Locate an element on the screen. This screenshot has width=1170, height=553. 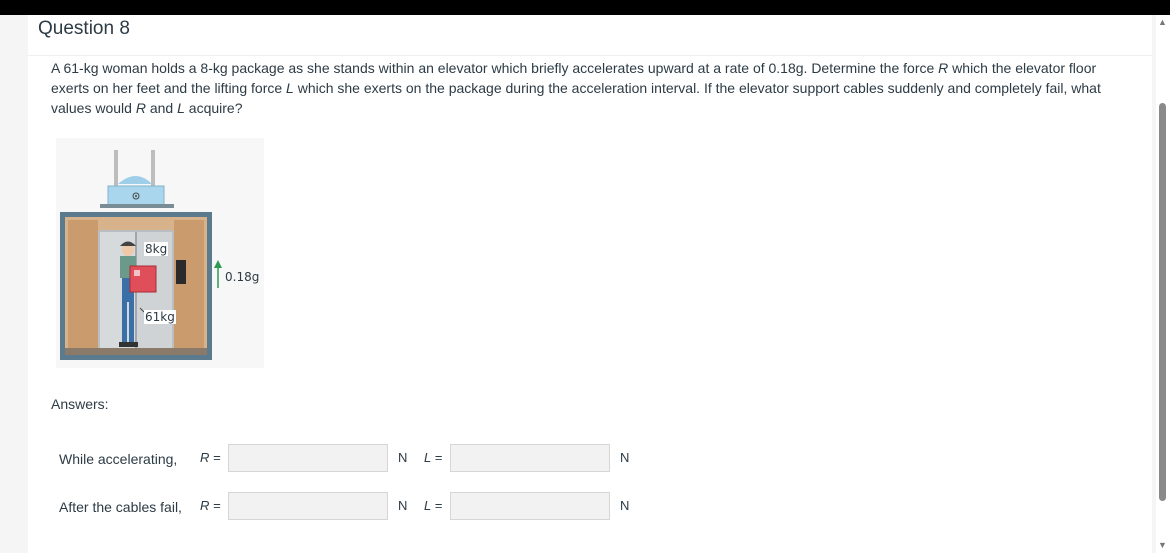
l-accelerating-unit: N is located at coordinates (625, 457).